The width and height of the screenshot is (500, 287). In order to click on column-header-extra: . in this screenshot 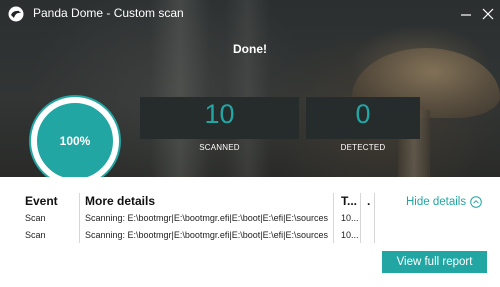, I will do `click(368, 201)`.